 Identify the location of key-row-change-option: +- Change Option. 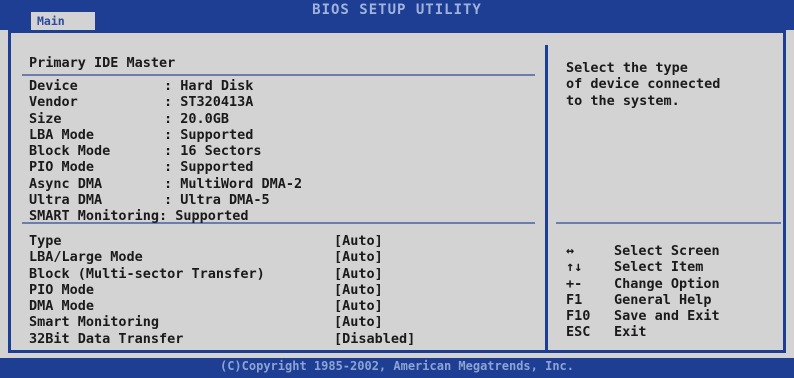
(643, 284).